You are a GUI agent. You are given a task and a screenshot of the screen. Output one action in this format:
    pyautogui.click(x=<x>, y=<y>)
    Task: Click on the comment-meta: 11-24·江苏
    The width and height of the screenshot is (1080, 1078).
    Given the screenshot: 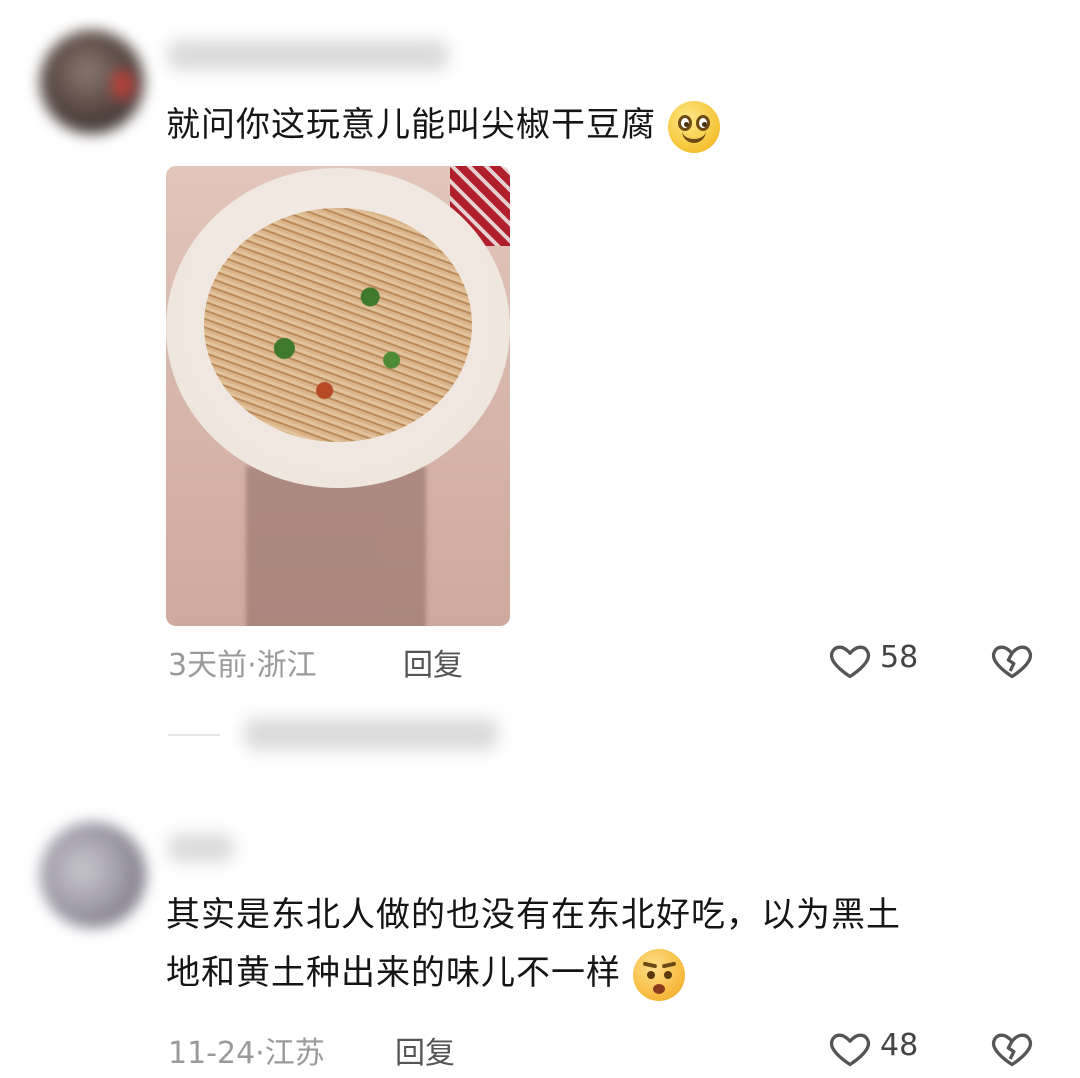 What is the action you would take?
    pyautogui.click(x=246, y=1053)
    